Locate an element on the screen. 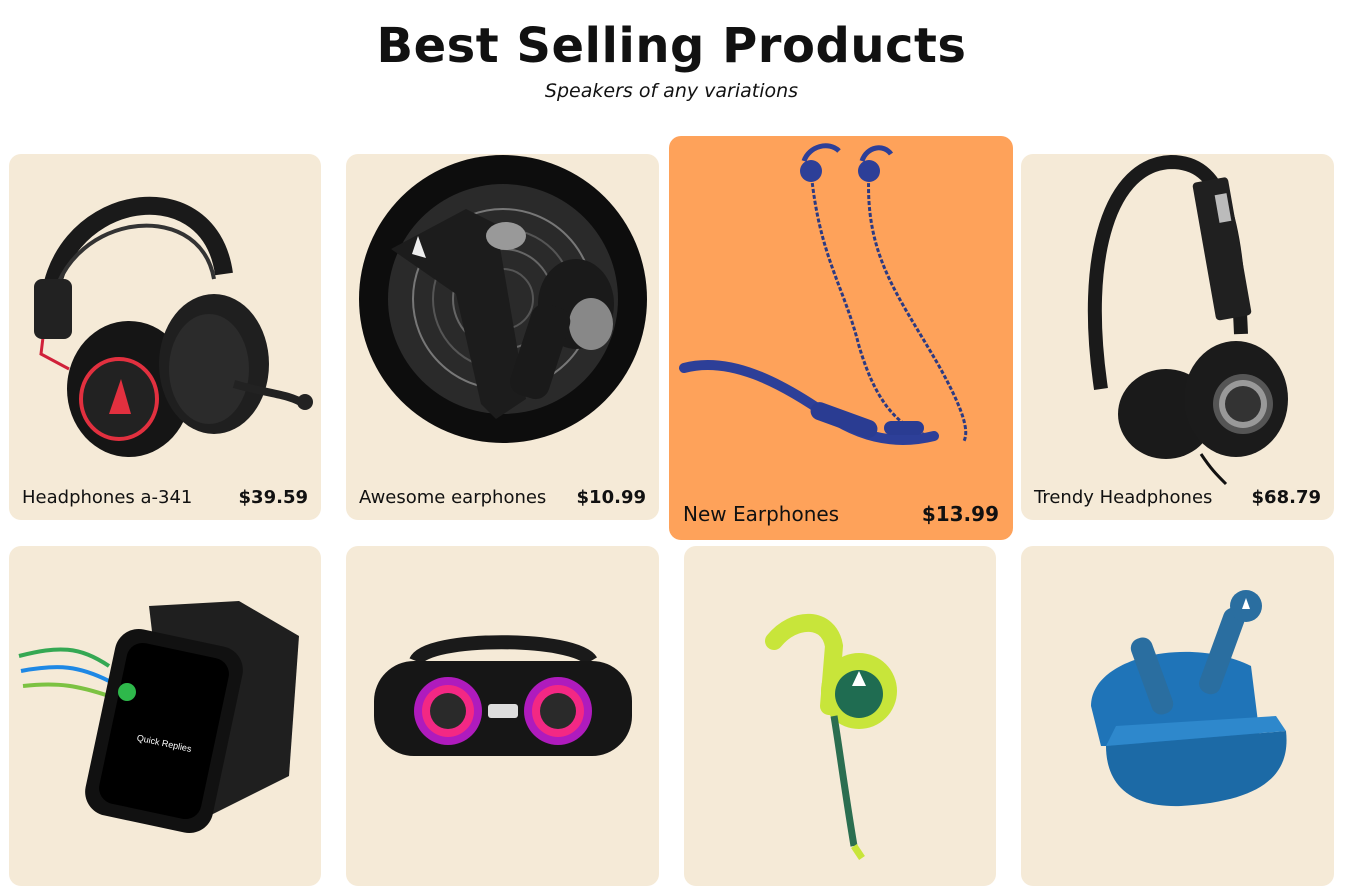 Image resolution: width=1350 pixels, height=886 pixels. product-card-smartwatch: Quick Replies is located at coordinates (165, 716).